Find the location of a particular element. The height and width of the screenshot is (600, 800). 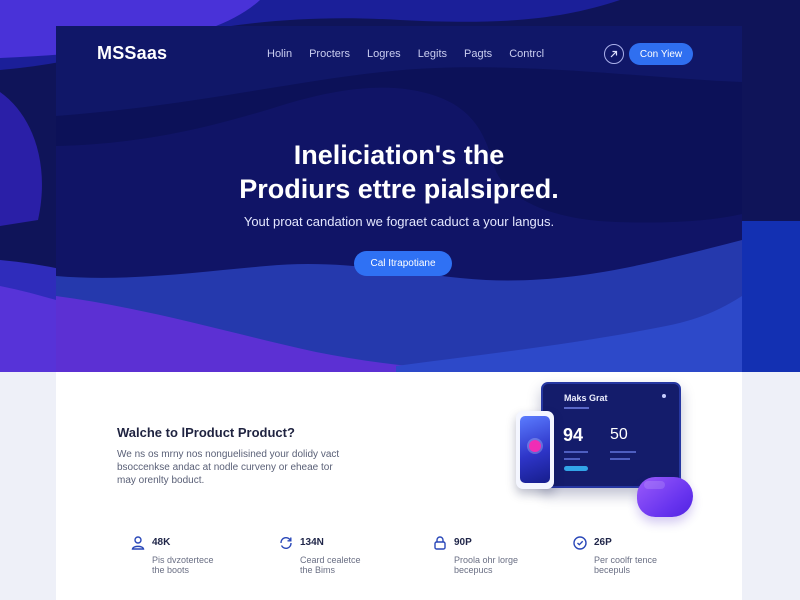

nav-link-contact: Contrcl is located at coordinates (526, 54).